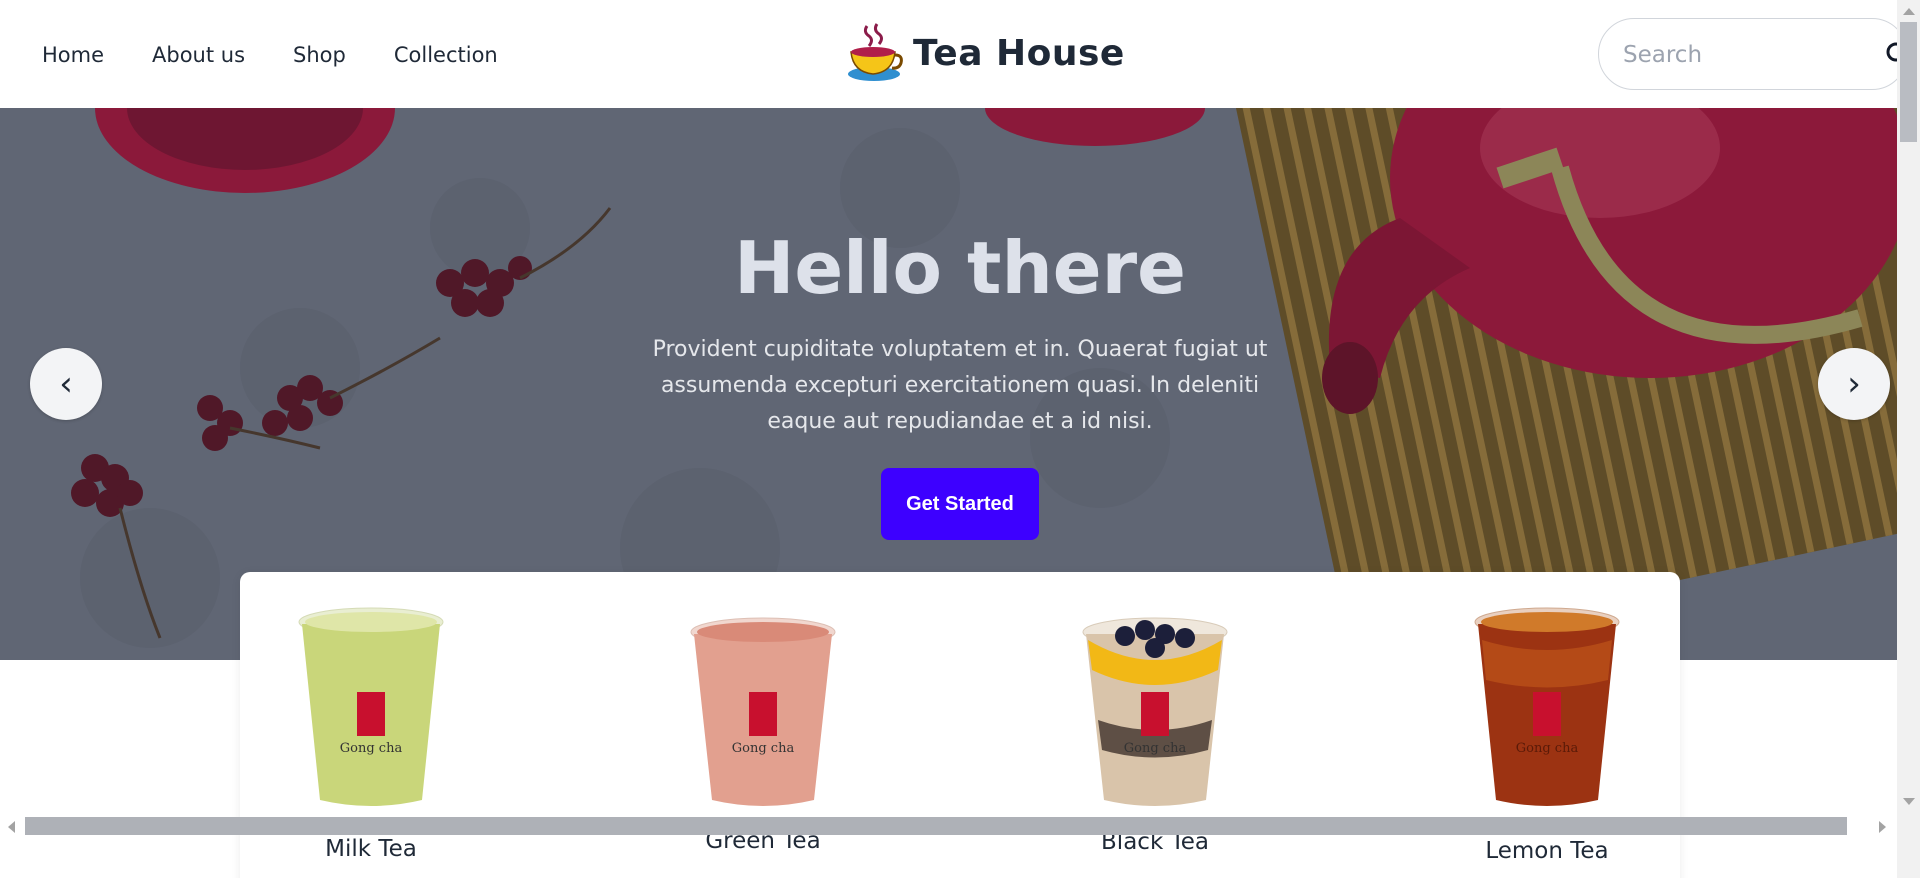 The height and width of the screenshot is (878, 1920). What do you see at coordinates (11, 827) in the screenshot?
I see `scroll-left-arrow-icon` at bounding box center [11, 827].